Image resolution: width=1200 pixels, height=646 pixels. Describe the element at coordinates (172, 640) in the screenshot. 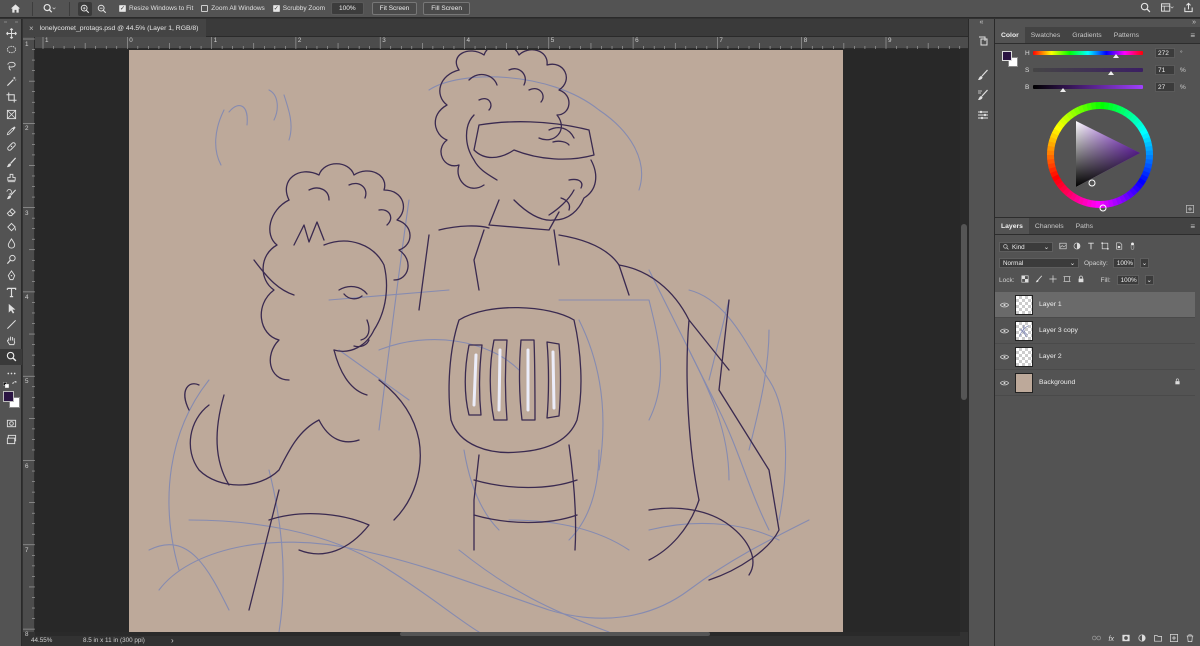

I see `status-menu-arrow: ›` at that location.